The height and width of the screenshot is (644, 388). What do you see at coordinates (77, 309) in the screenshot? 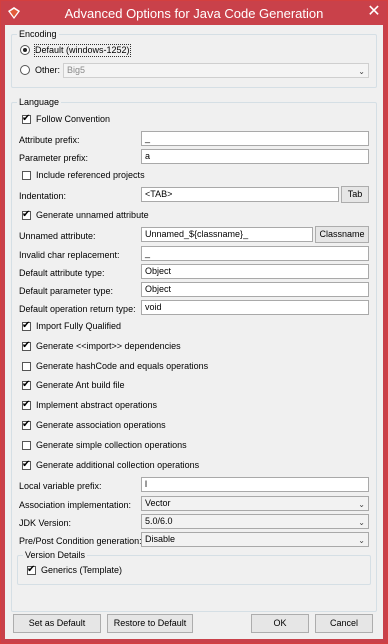
I see `default-return-type-label: Default operation return type:` at bounding box center [77, 309].